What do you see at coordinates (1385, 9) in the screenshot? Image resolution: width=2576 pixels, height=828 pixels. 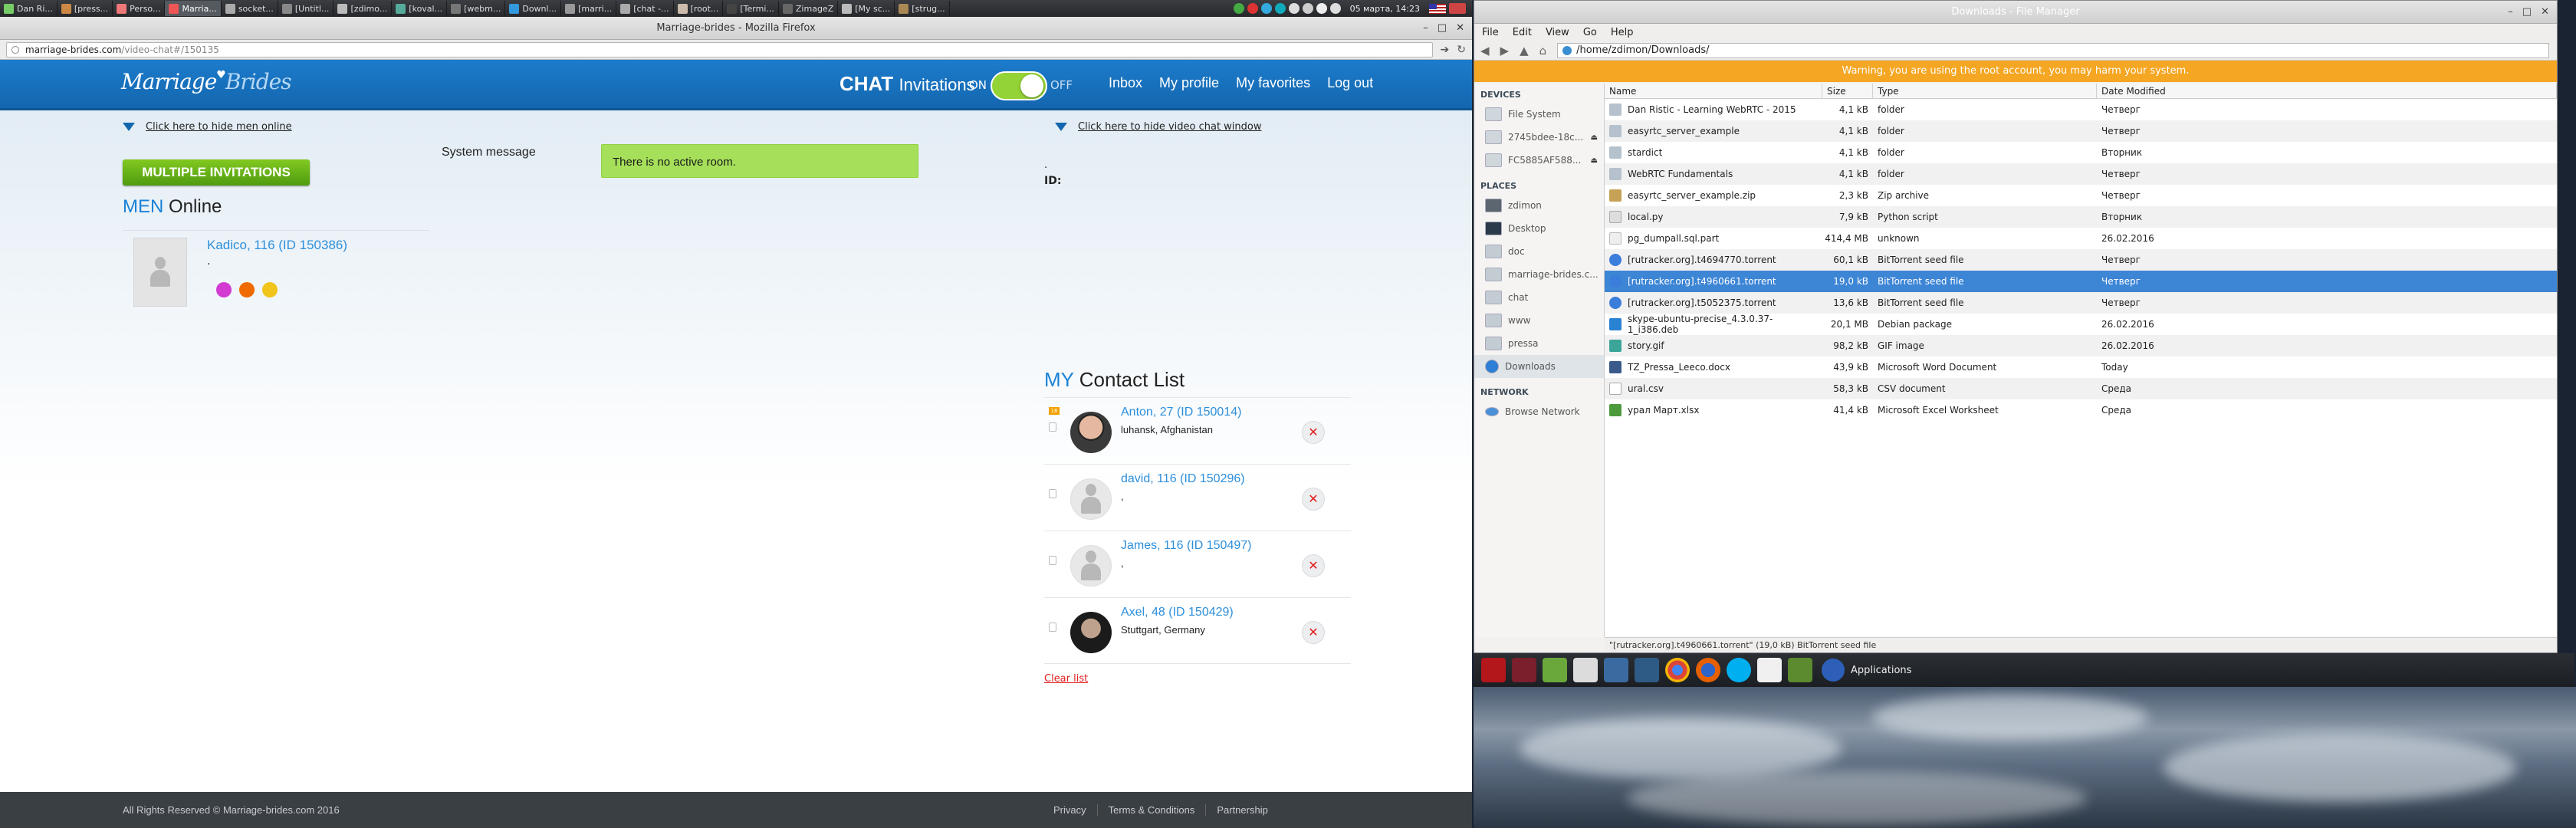 I see `clock: 05 марта, 14:23` at bounding box center [1385, 9].